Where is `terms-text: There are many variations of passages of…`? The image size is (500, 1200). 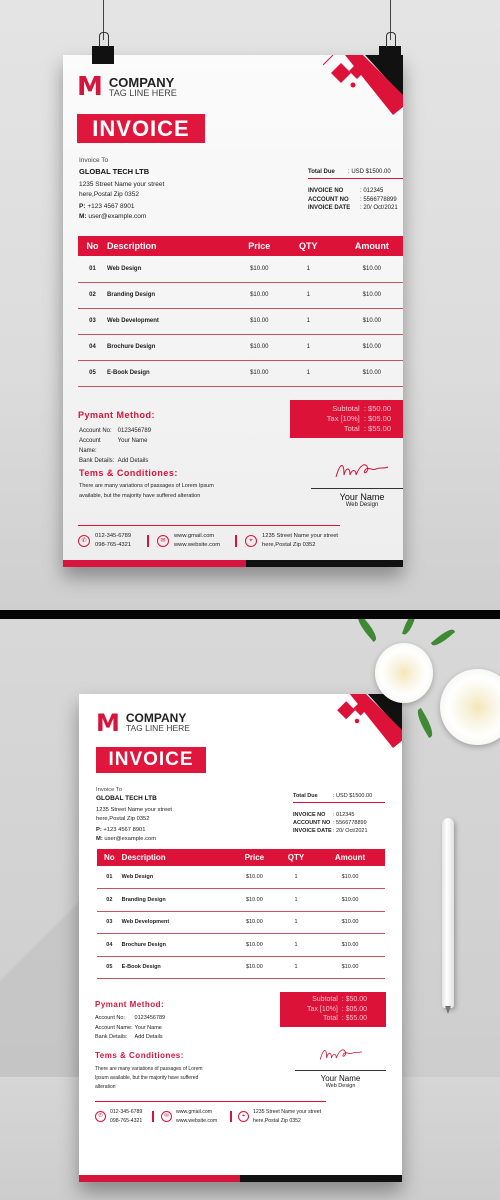
terms-text: There are many variations of passages of… is located at coordinates (149, 1078).